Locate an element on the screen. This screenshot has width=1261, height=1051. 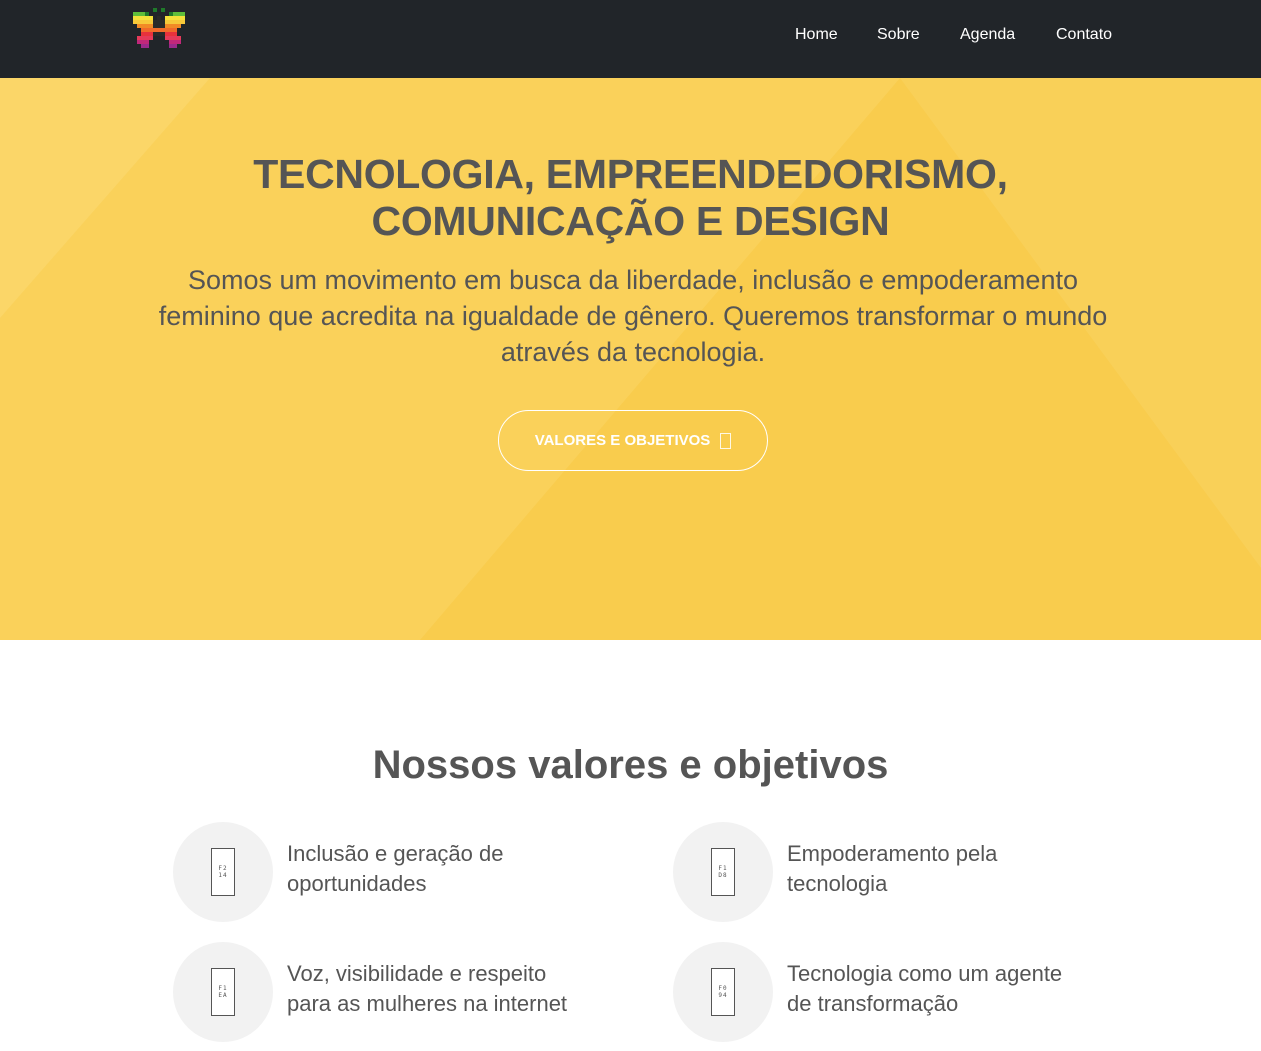
bullhorn-icon: F1 EA is located at coordinates (223, 992).